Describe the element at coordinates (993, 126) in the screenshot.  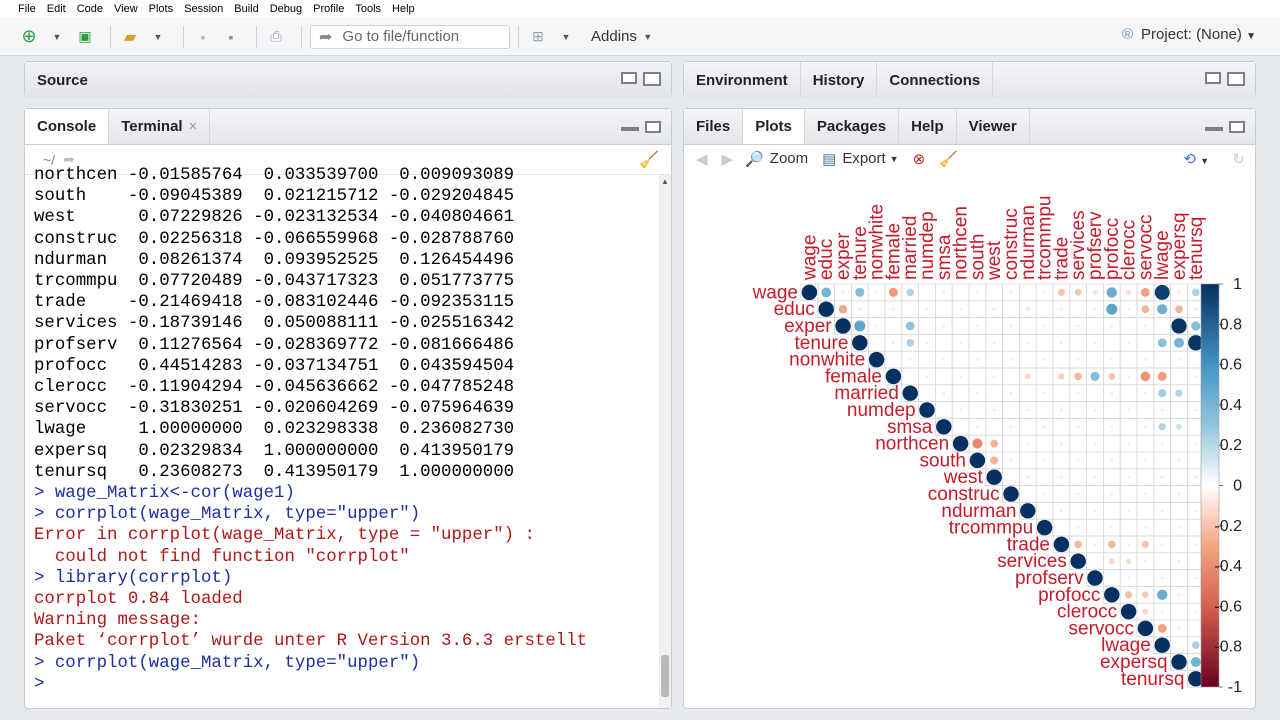
I see `tab-viewer: Viewer` at that location.